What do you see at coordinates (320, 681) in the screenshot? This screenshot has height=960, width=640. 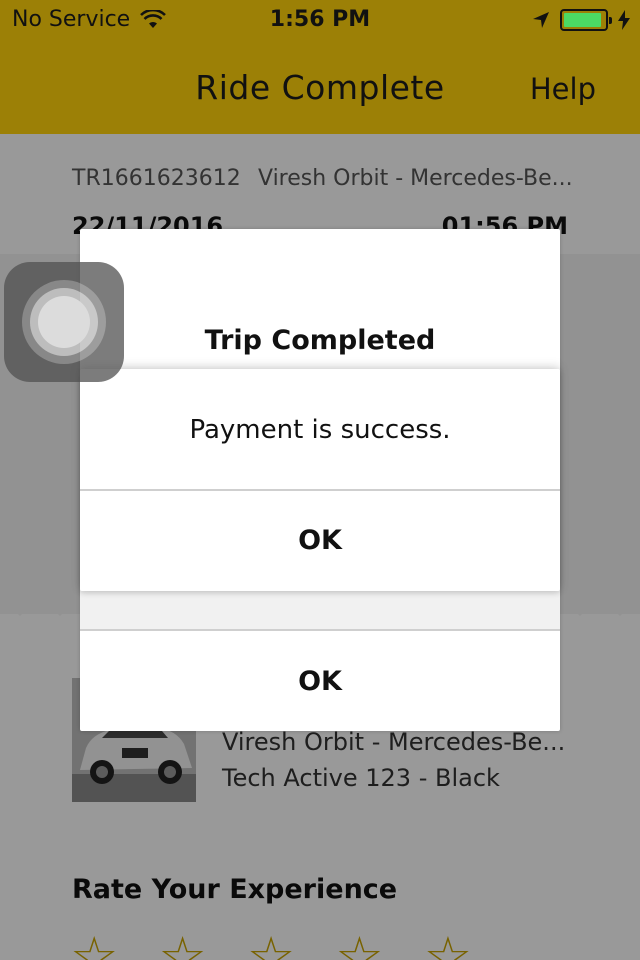 I see `trip-completed-ok-button: OK` at bounding box center [320, 681].